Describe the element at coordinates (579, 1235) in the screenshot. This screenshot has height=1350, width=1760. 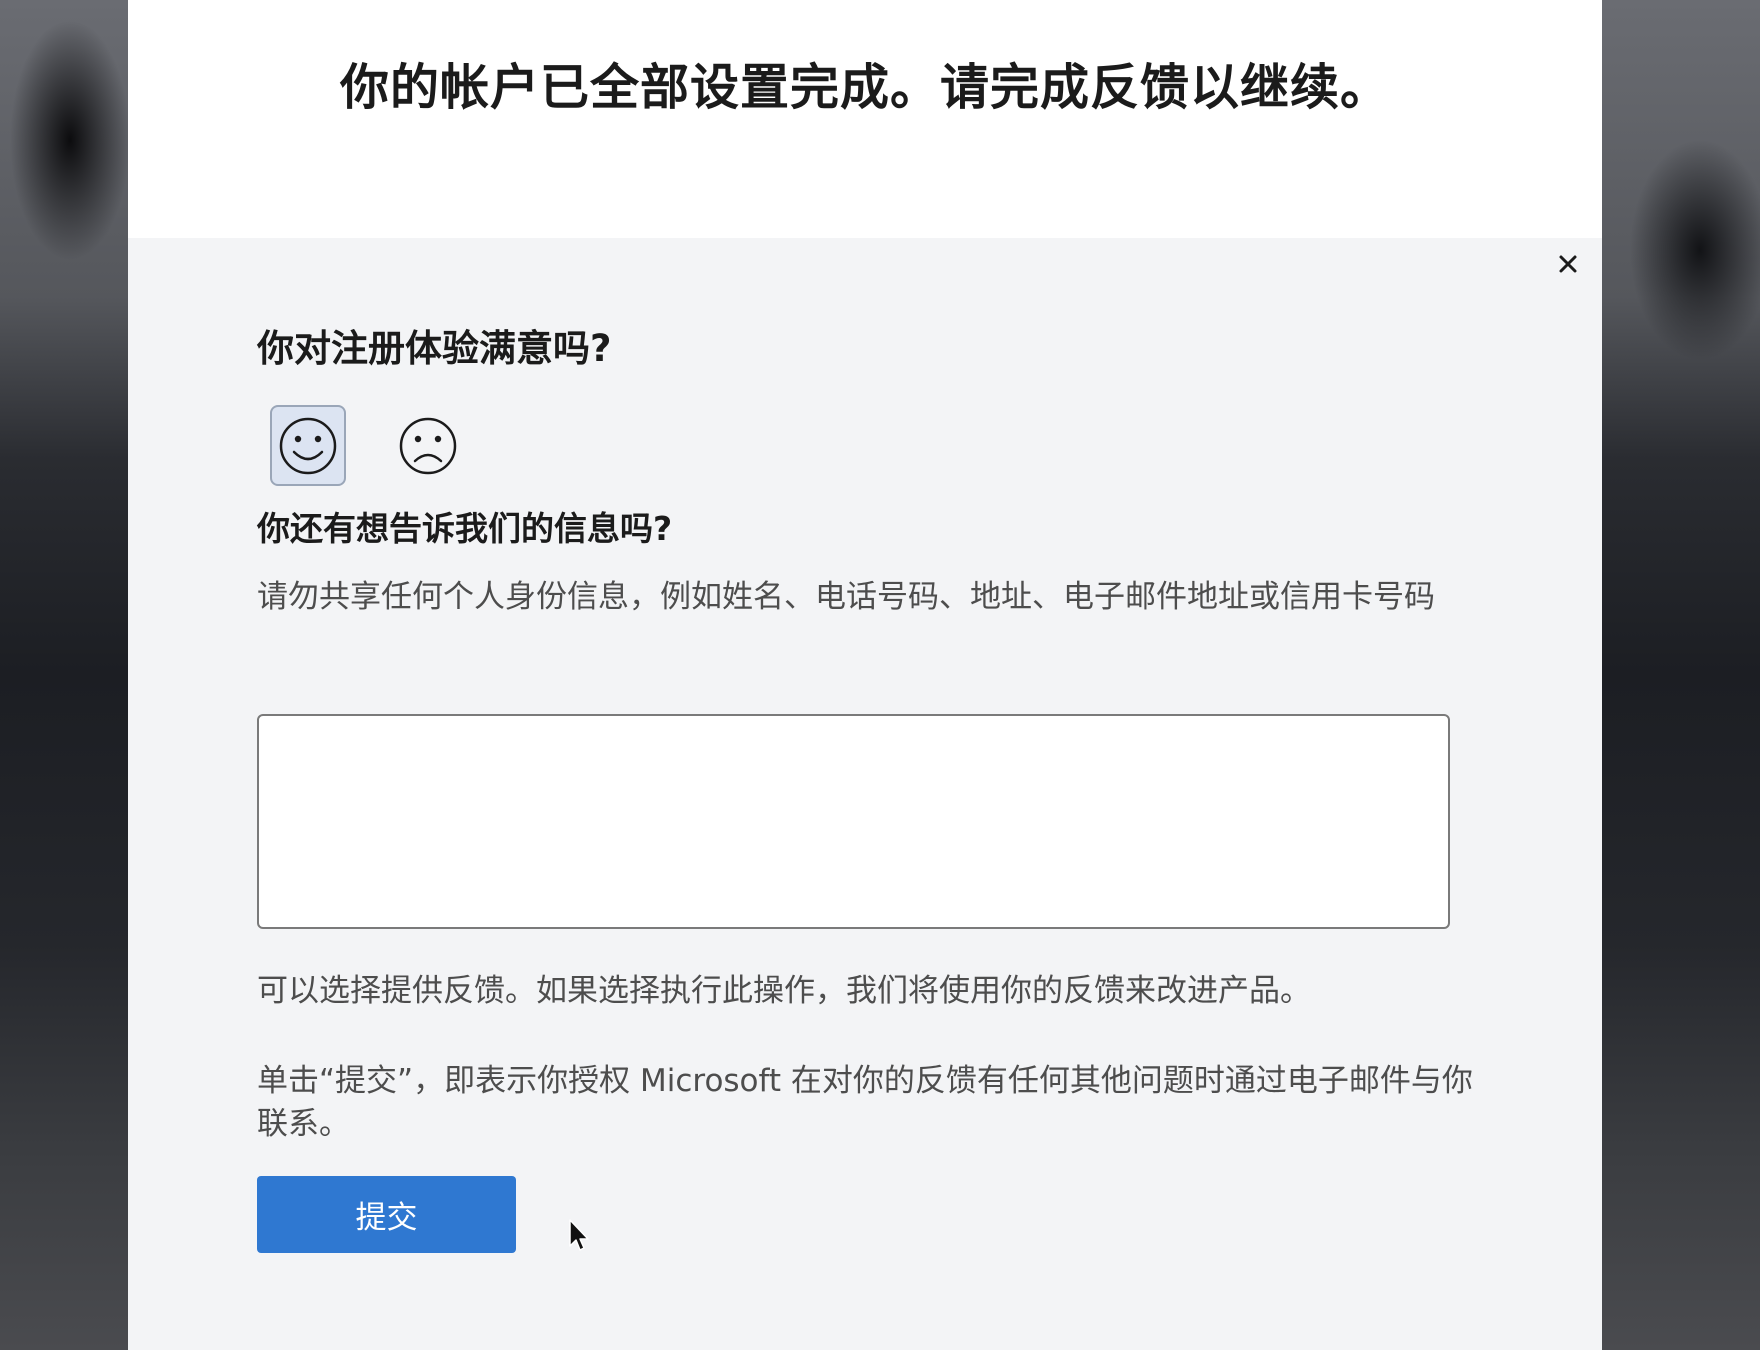
I see `mouse-pointer-icon` at that location.